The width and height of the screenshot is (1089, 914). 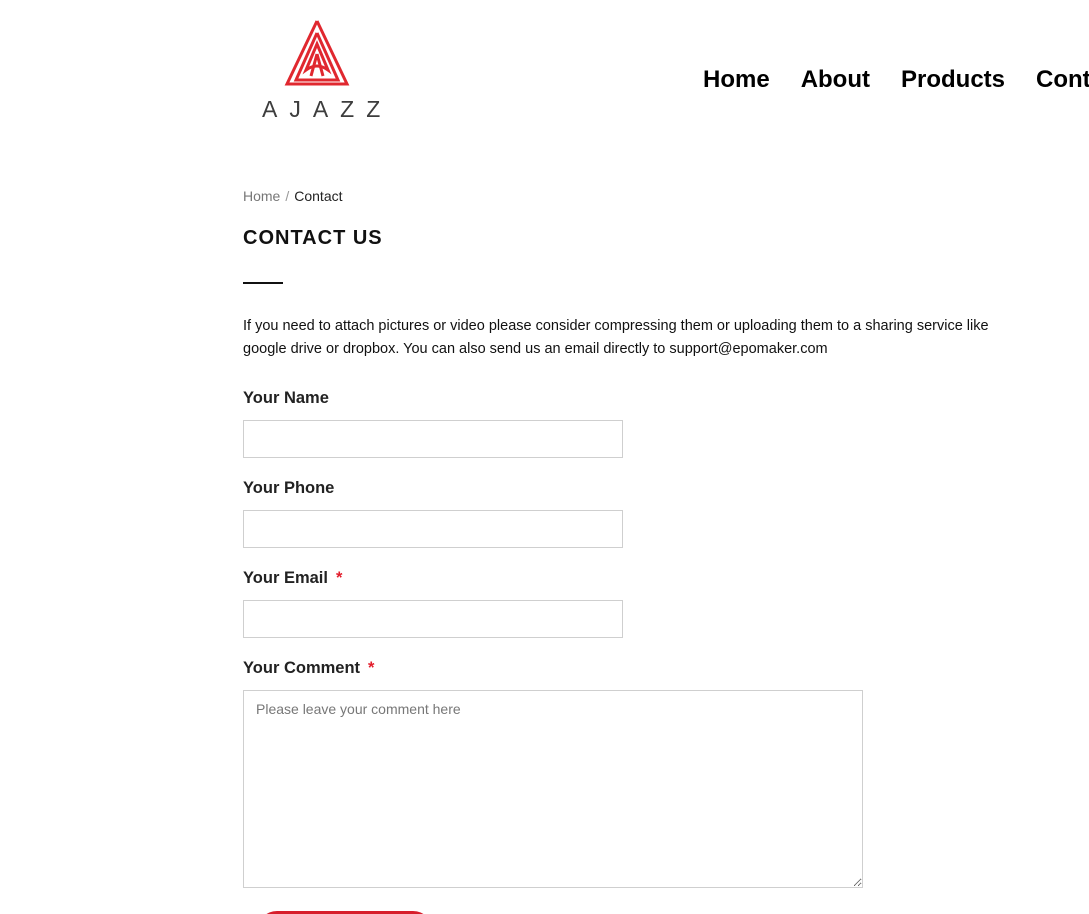 What do you see at coordinates (318, 196) in the screenshot?
I see `breadcrumb-current: Contact` at bounding box center [318, 196].